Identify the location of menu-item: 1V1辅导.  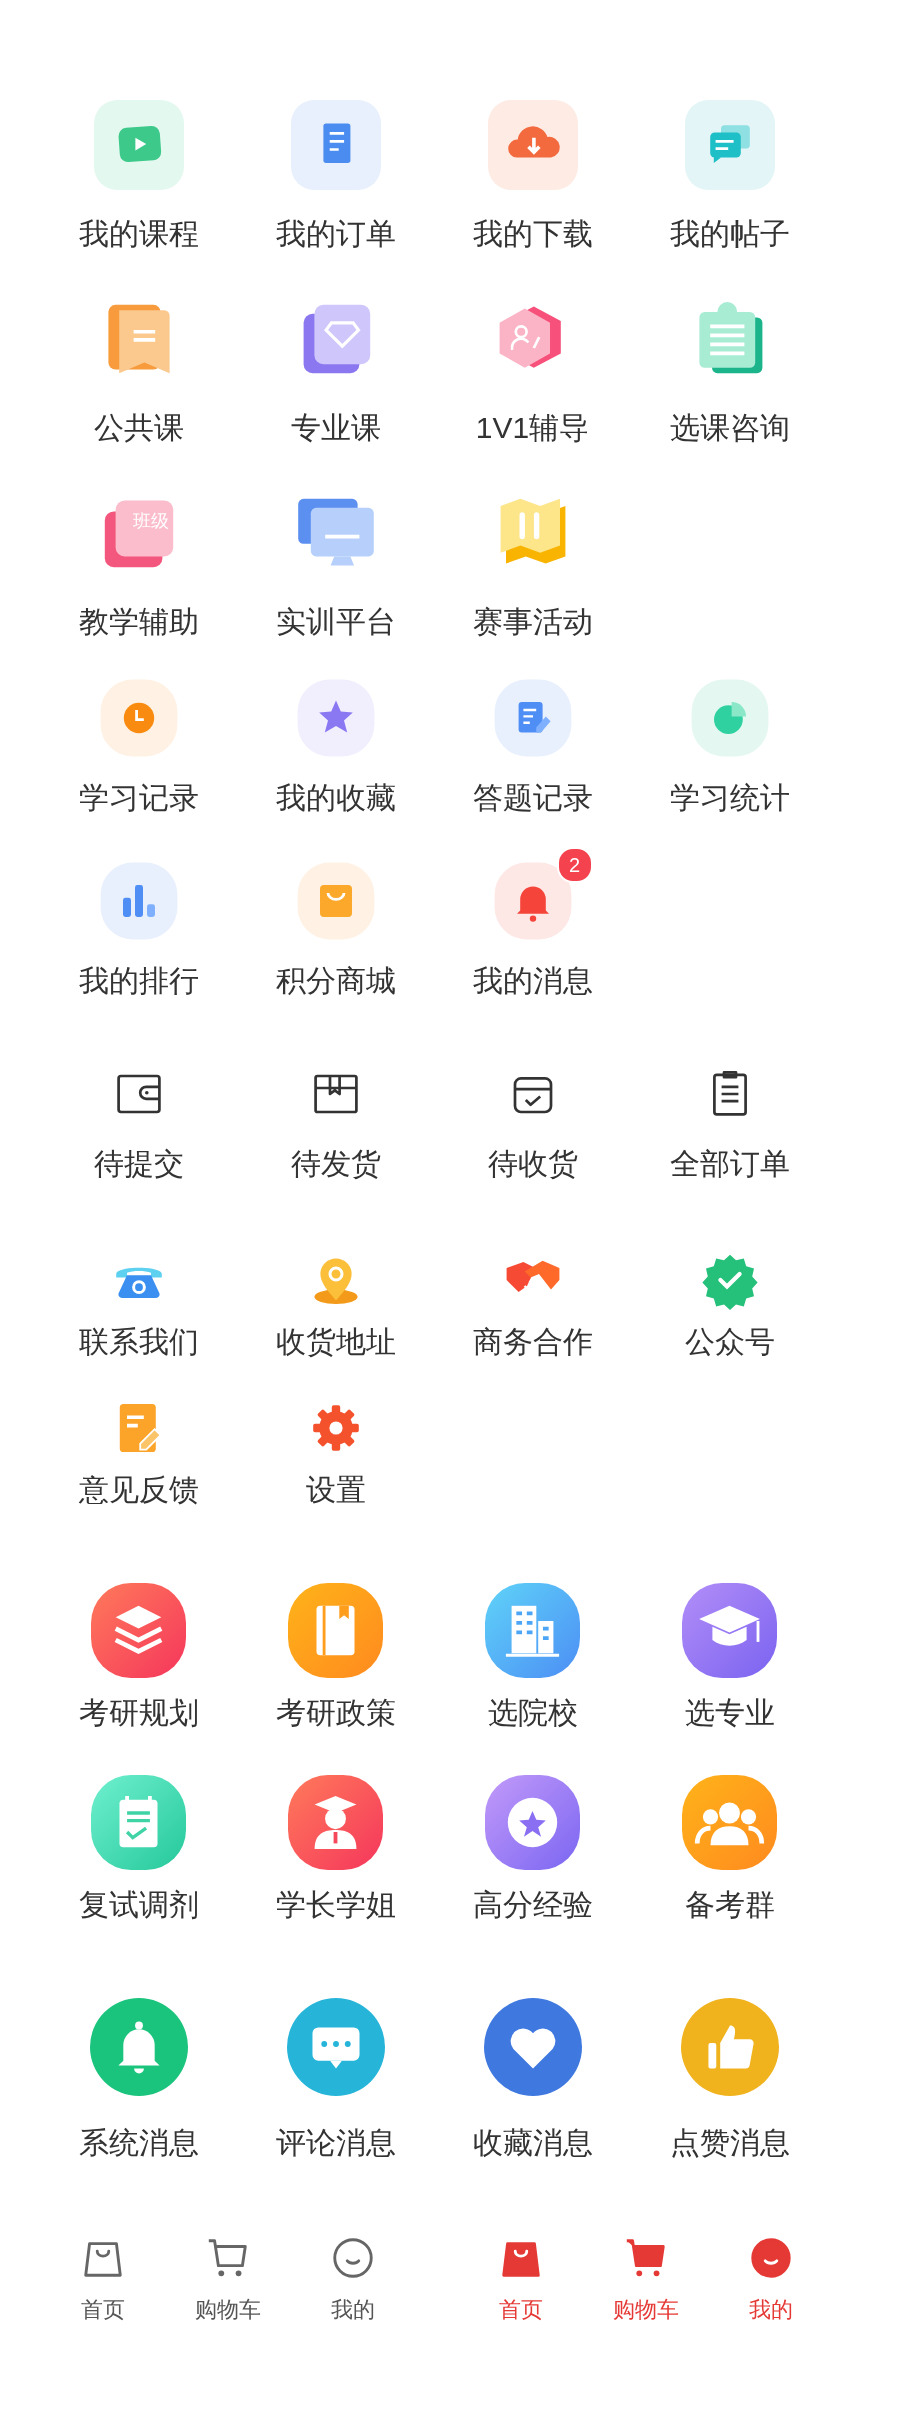
(532, 371).